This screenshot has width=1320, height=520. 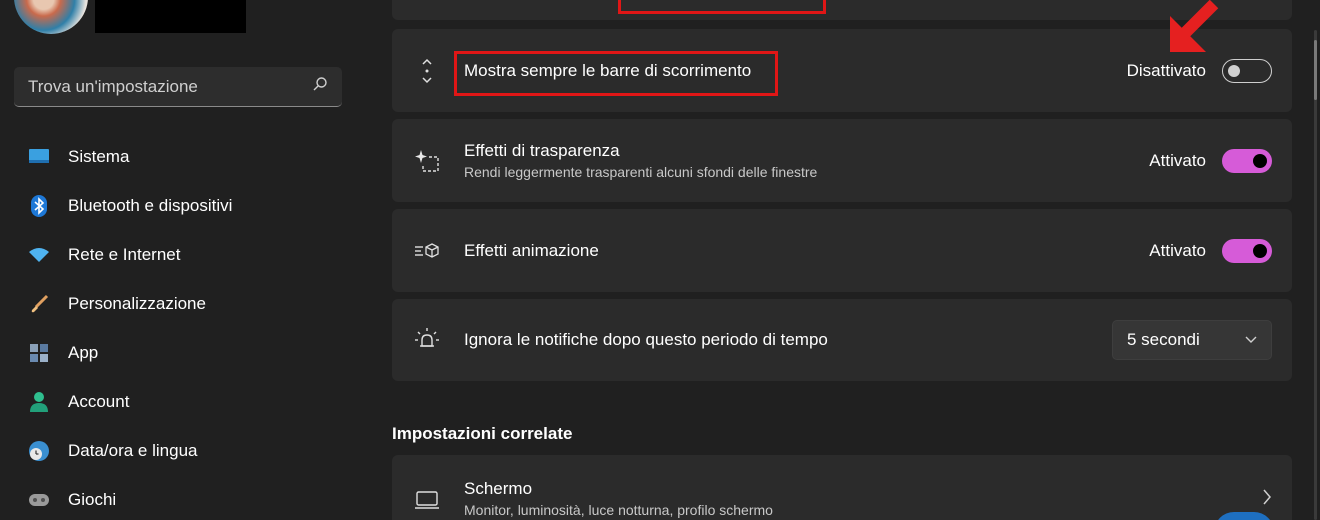 What do you see at coordinates (427, 500) in the screenshot?
I see `laptop-icon` at bounding box center [427, 500].